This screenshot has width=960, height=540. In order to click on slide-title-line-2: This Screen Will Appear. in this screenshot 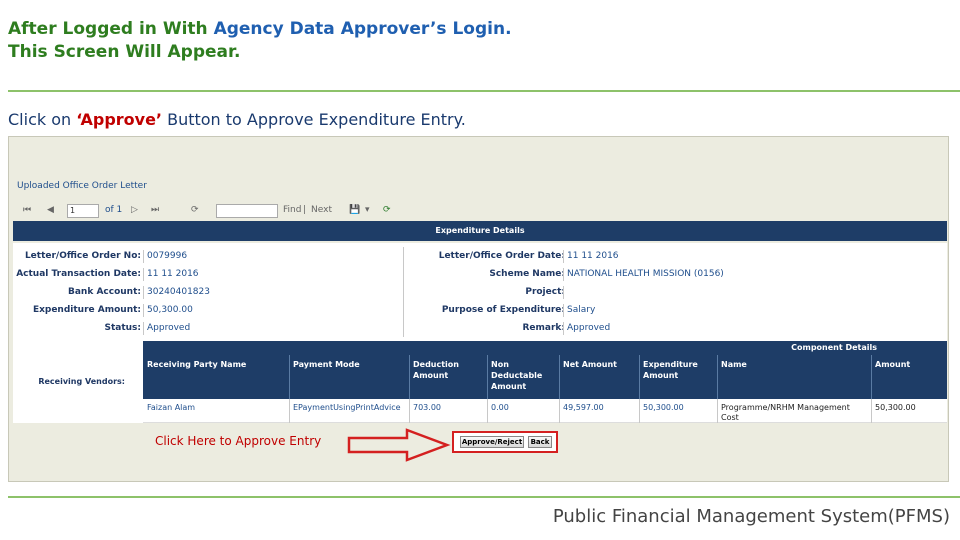, I will do `click(124, 52)`.